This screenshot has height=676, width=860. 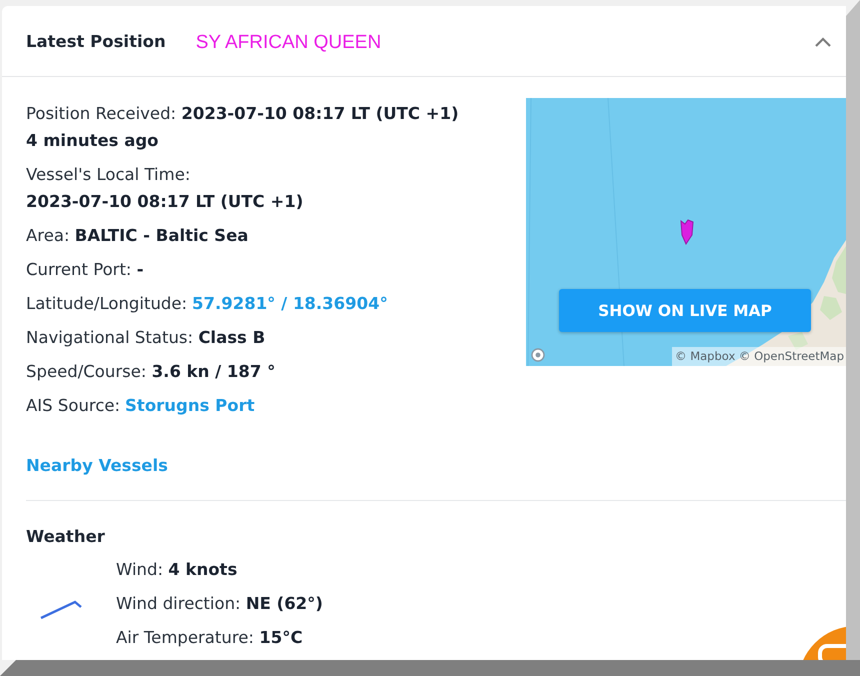 What do you see at coordinates (137, 236) in the screenshot?
I see `detail-text: Area: BALTIC - Baltic Sea` at bounding box center [137, 236].